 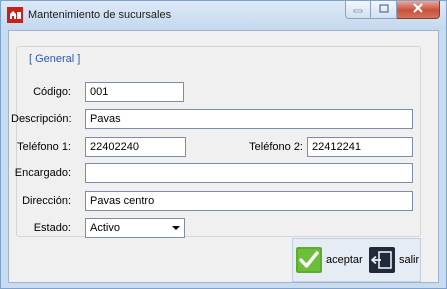 I want to click on estado-select: Activo, so click(x=135, y=228).